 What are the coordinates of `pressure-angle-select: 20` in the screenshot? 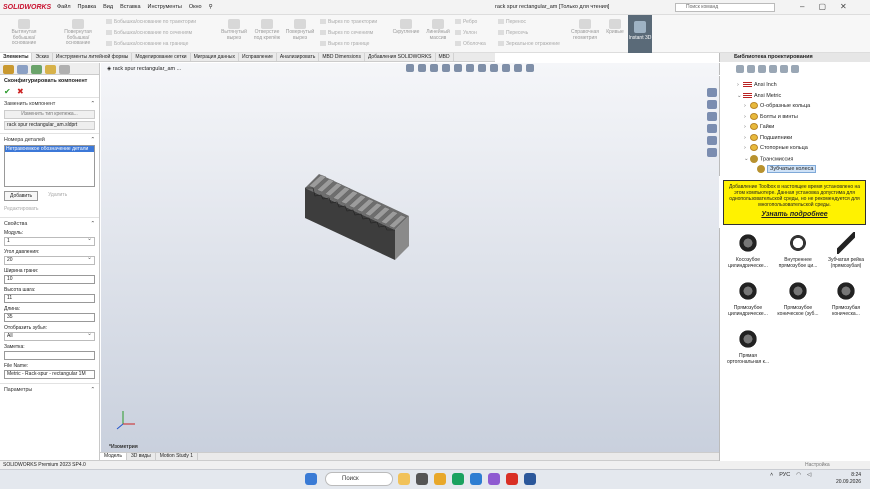 It's located at (49, 260).